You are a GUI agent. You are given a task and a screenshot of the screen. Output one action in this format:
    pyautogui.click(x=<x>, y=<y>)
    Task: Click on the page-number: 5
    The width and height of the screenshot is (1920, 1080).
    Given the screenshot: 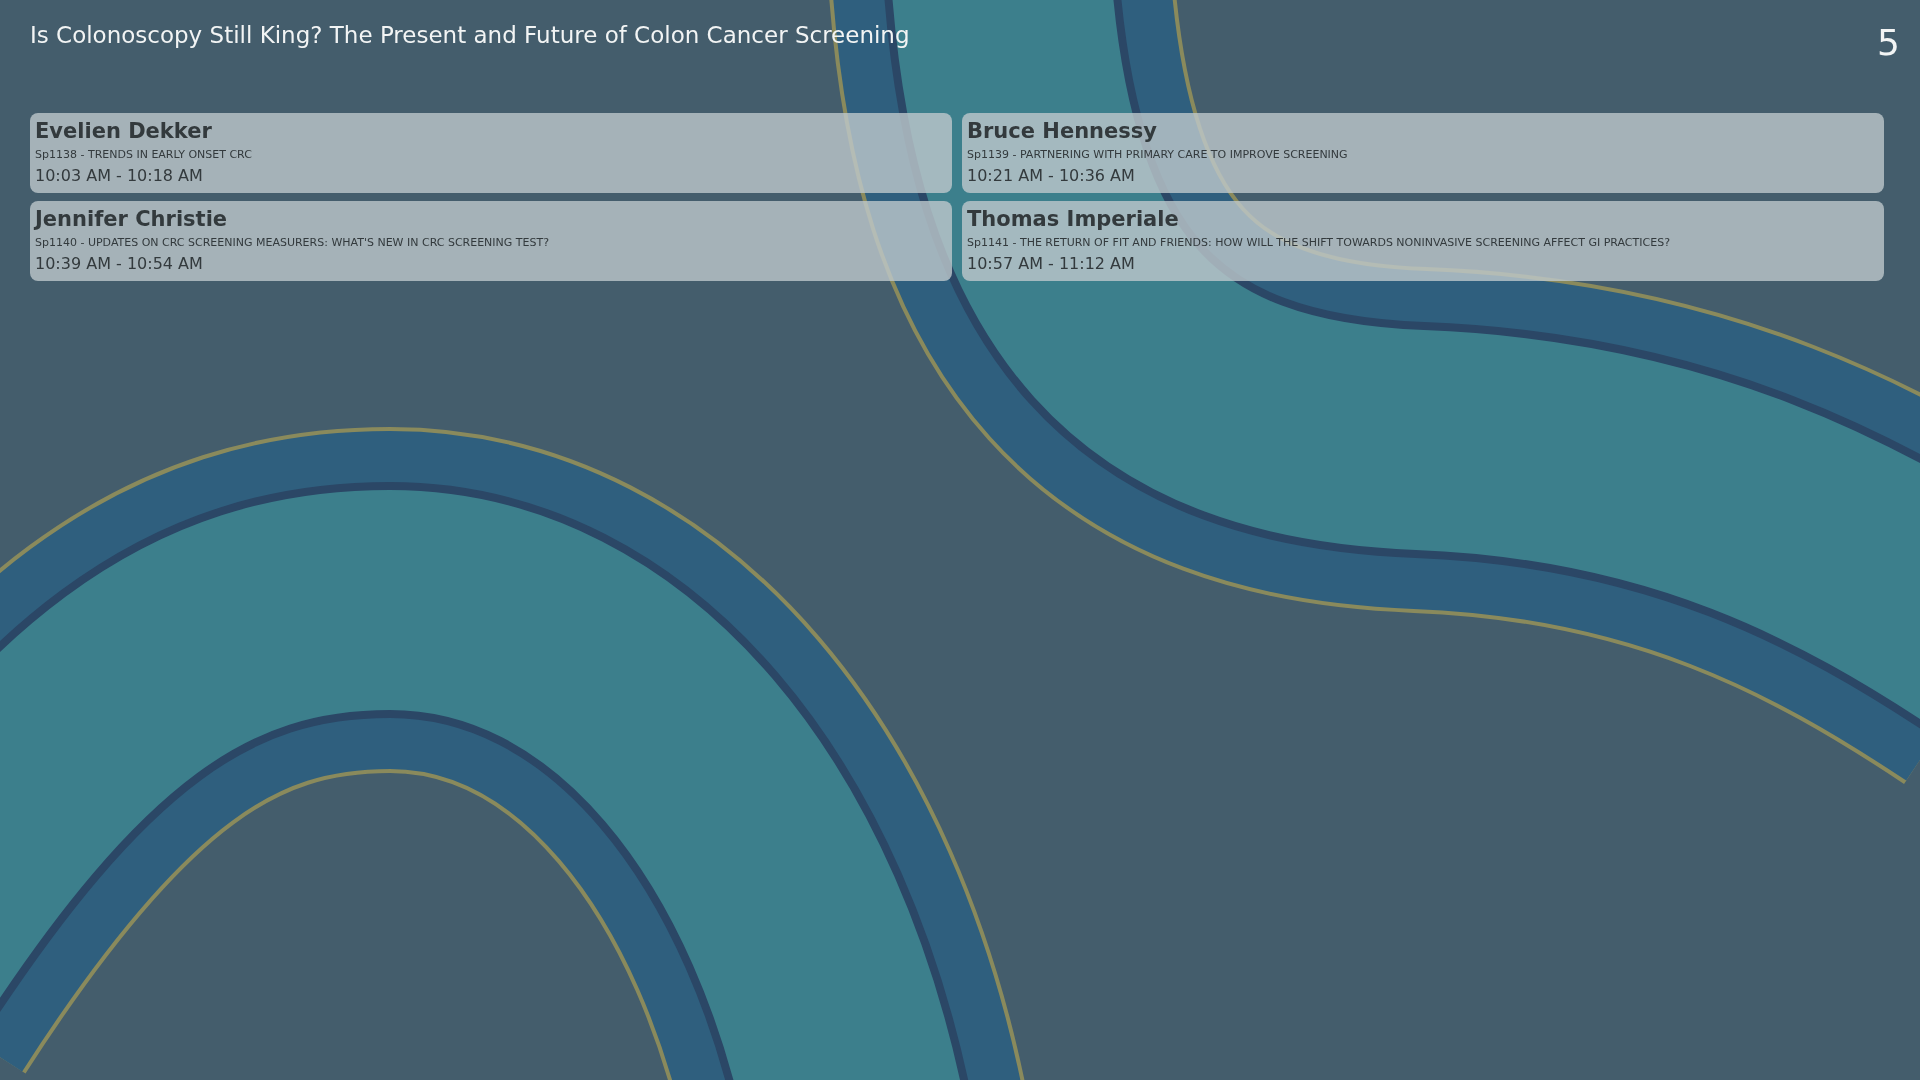 What is the action you would take?
    pyautogui.click(x=1888, y=42)
    